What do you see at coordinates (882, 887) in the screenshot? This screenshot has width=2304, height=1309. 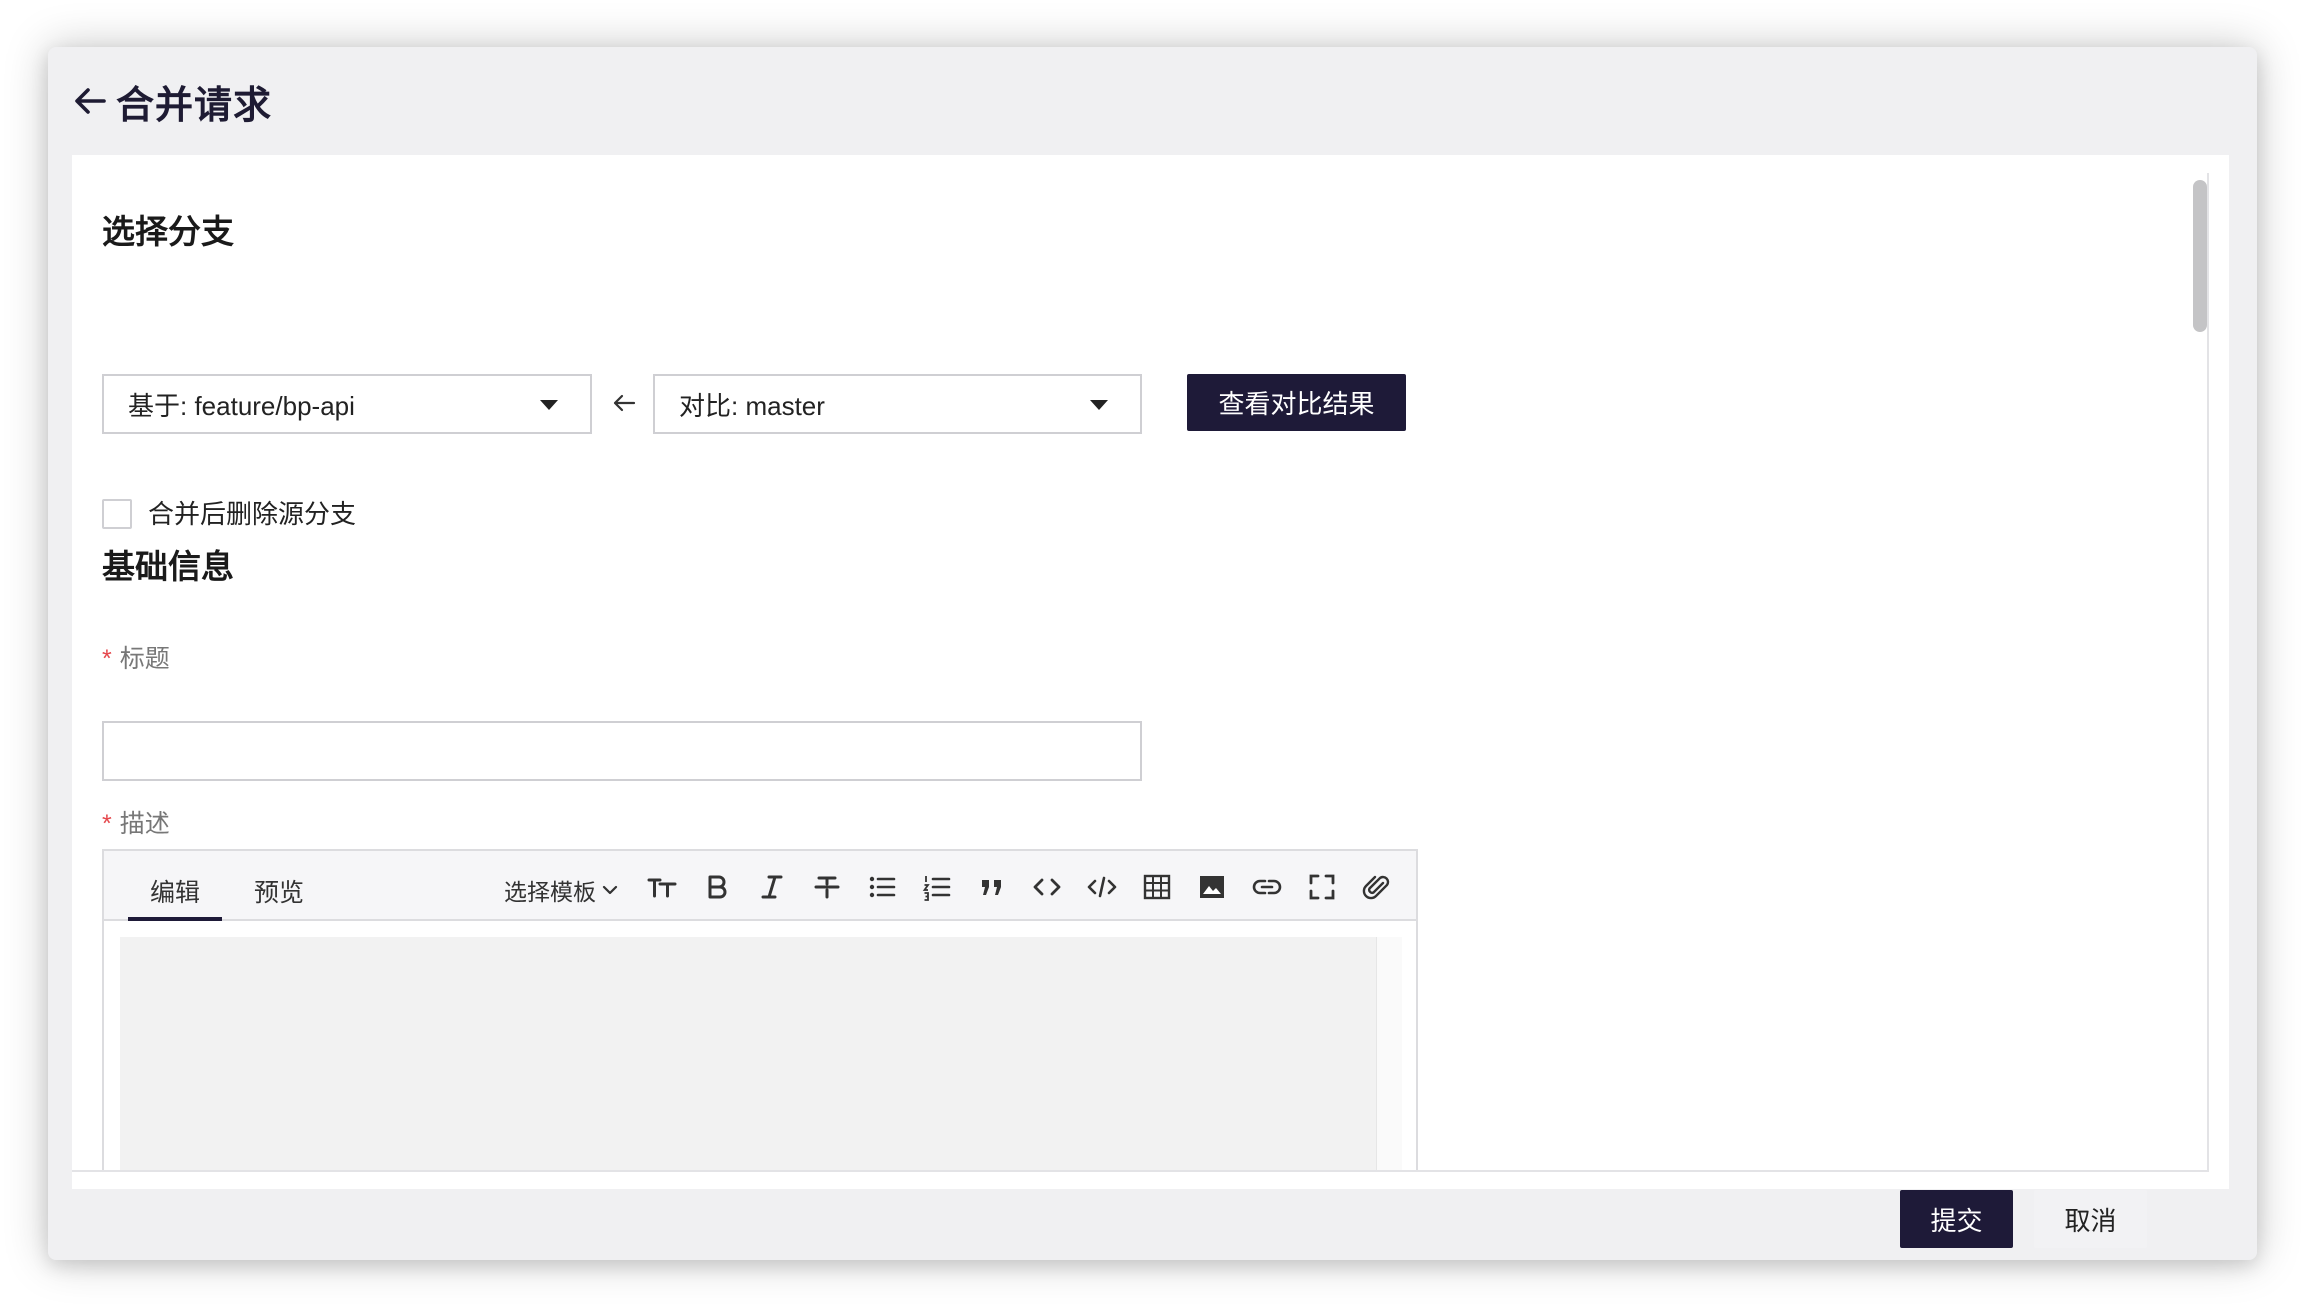 I see `bullet-list-icon` at bounding box center [882, 887].